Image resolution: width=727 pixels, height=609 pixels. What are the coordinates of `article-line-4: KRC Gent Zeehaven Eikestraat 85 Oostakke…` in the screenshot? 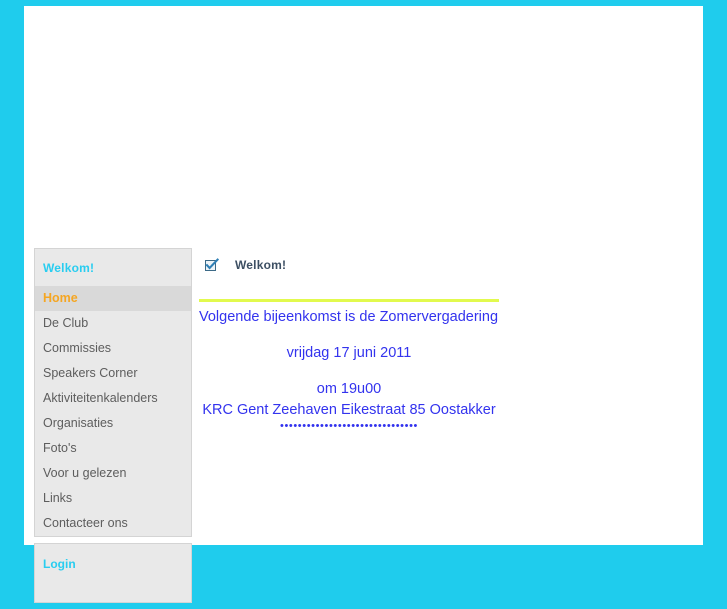 It's located at (349, 410).